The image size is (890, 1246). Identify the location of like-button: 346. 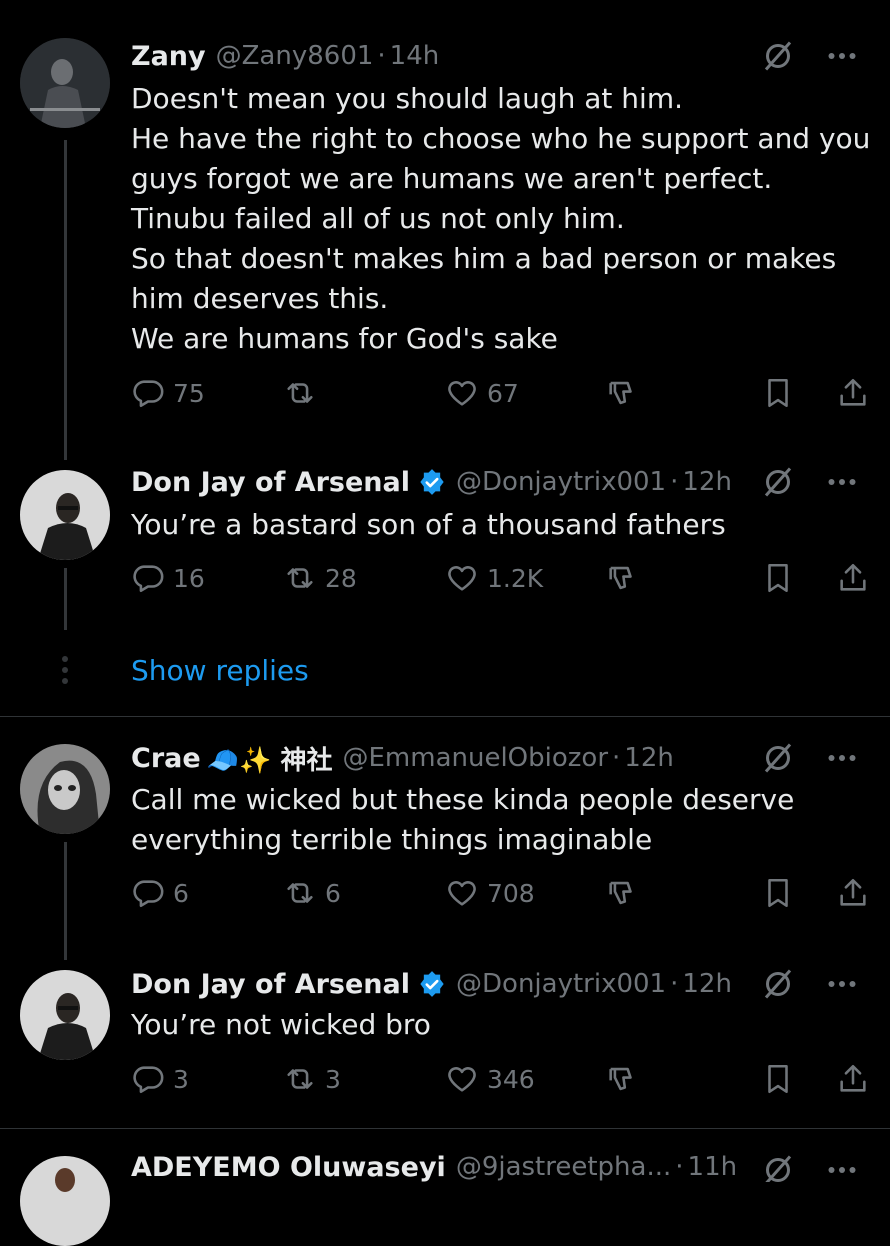
(490, 1079).